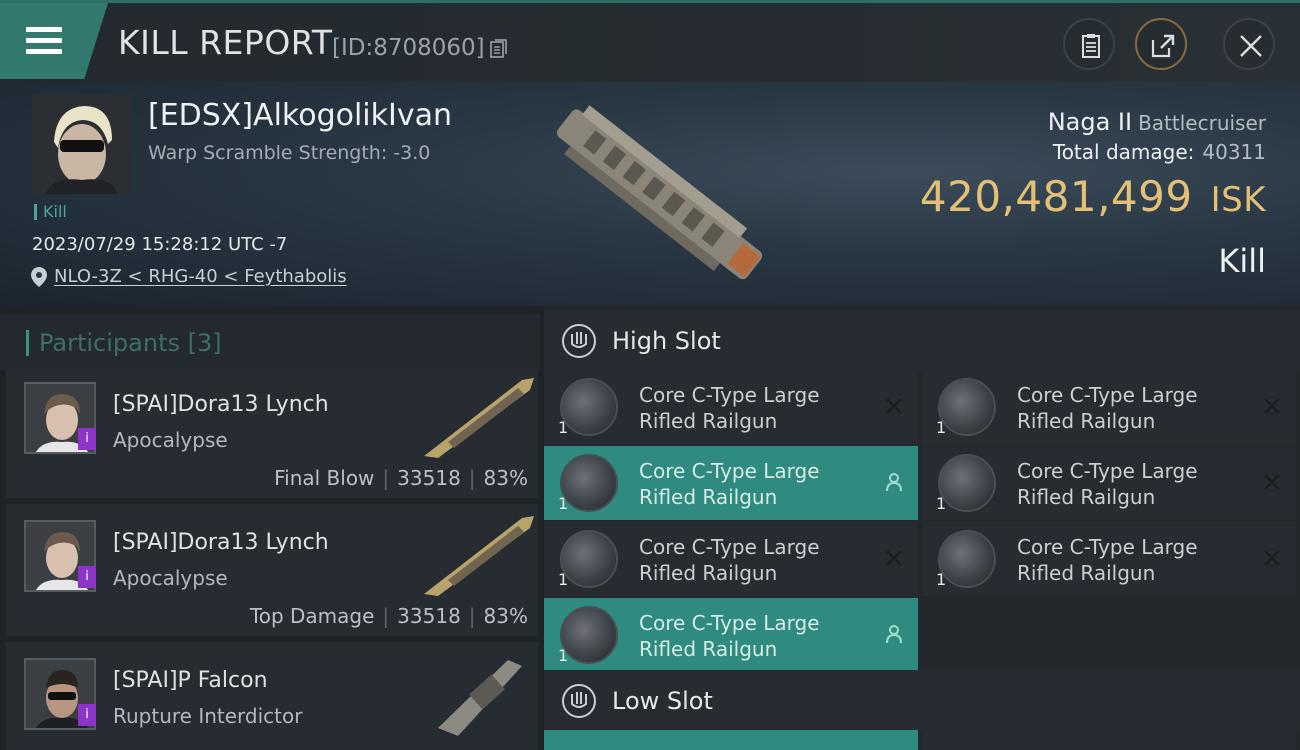 This screenshot has height=750, width=1300. I want to click on participant-row: i [SPAI]P Falcon Rupture Interdictor, so click(272, 696).